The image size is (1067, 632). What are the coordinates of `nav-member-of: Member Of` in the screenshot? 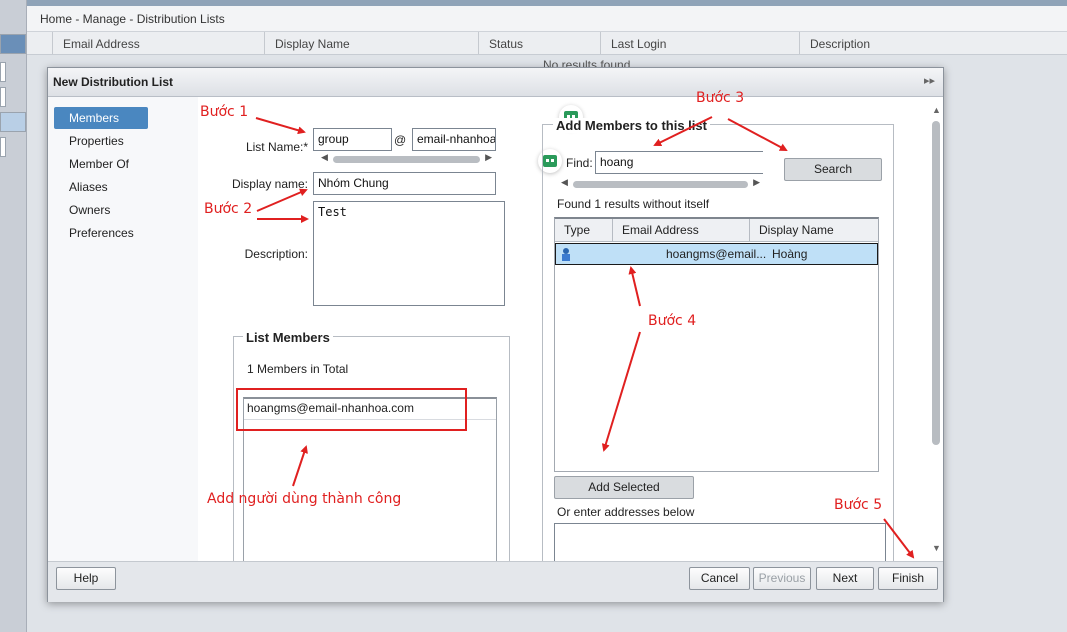 It's located at (101, 164).